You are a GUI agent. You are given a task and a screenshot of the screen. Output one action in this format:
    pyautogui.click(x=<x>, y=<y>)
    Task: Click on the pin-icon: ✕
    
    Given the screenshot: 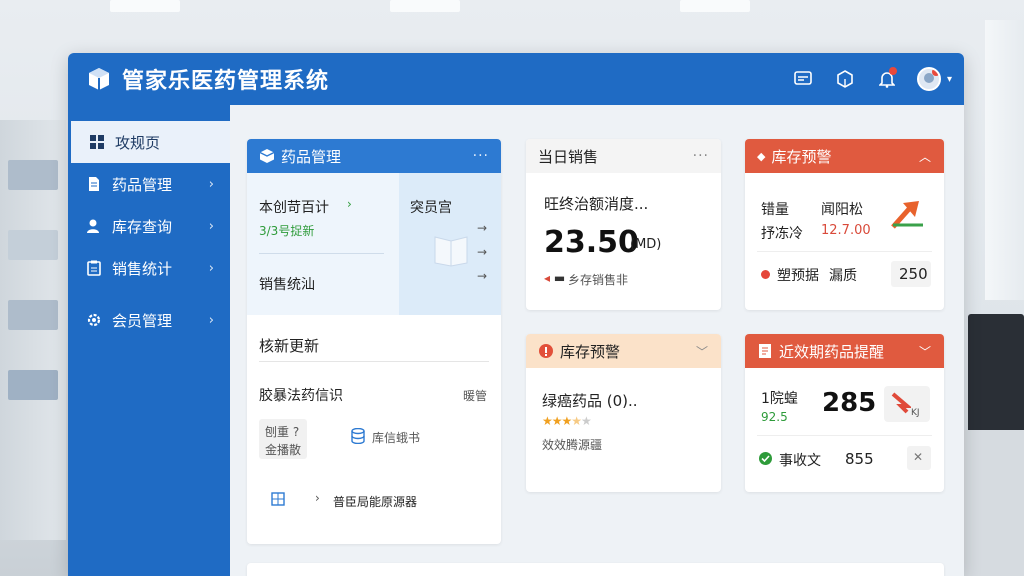 What is the action you would take?
    pyautogui.click(x=918, y=457)
    